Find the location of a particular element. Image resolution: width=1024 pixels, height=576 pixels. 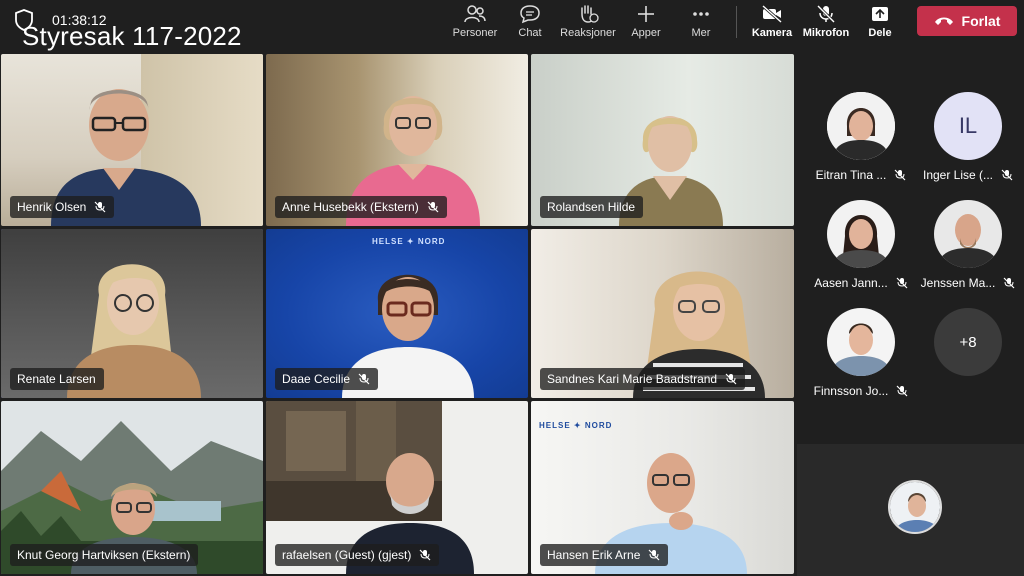

participant-name-tag: Rolandsen Hilde is located at coordinates (592, 207).